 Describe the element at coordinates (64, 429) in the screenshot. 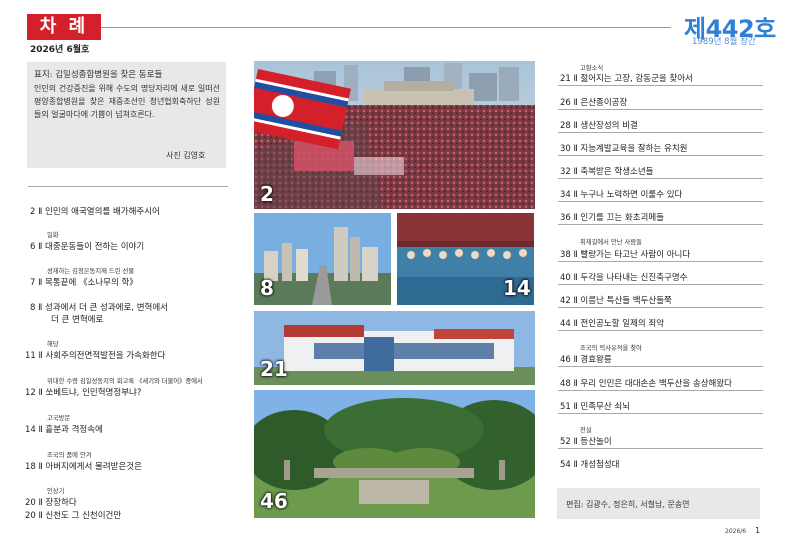

I see `toc-entry-14: 14 Ⅱ 흩분과 격정속에` at that location.